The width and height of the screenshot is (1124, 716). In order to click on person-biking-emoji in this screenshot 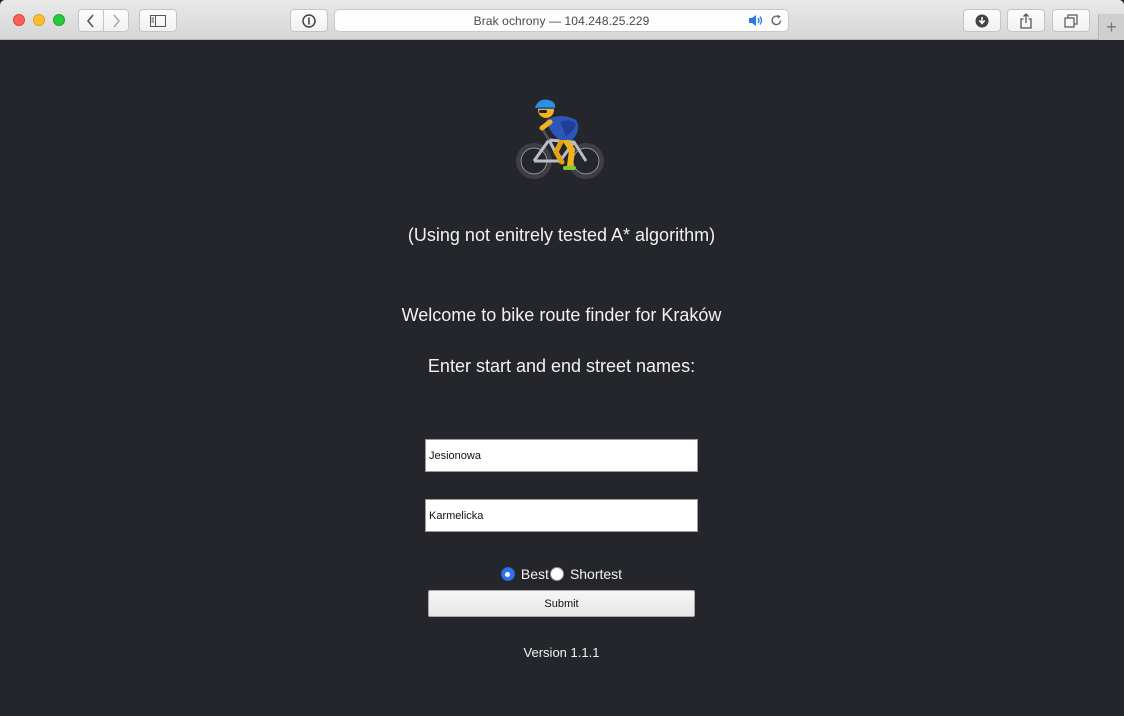, I will do `click(560, 139)`.